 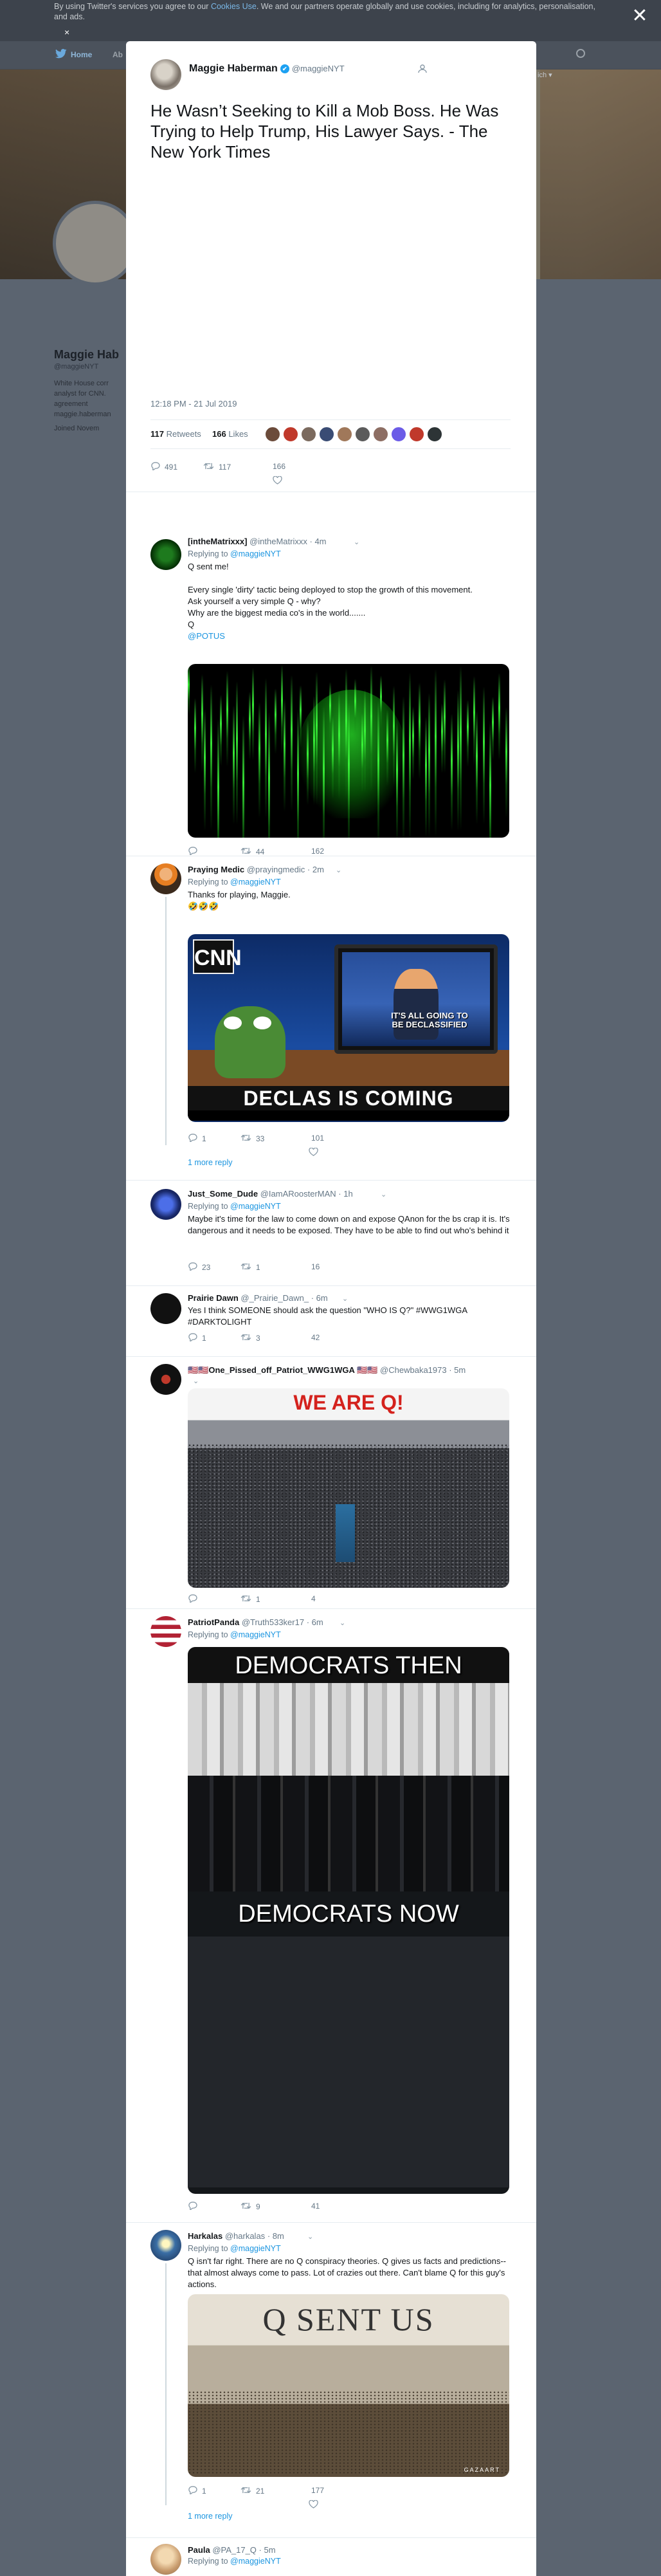 I want to click on reply-button: 23, so click(x=199, y=1267).